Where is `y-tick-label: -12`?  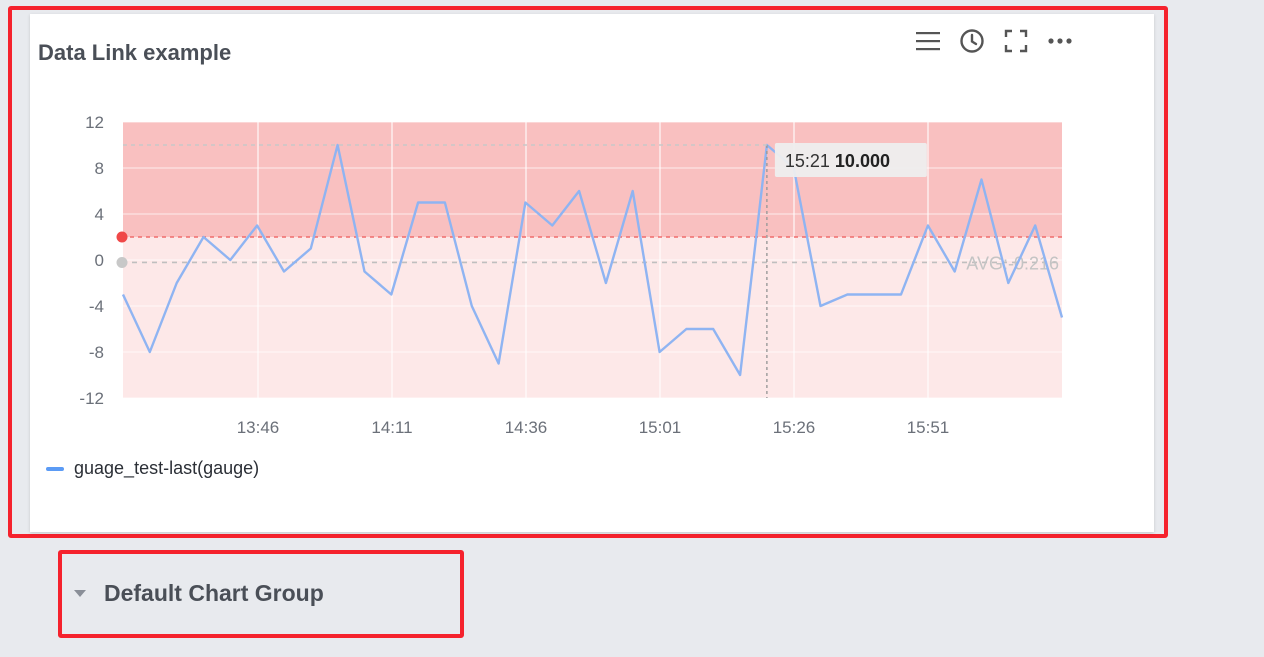 y-tick-label: -12 is located at coordinates (91, 398).